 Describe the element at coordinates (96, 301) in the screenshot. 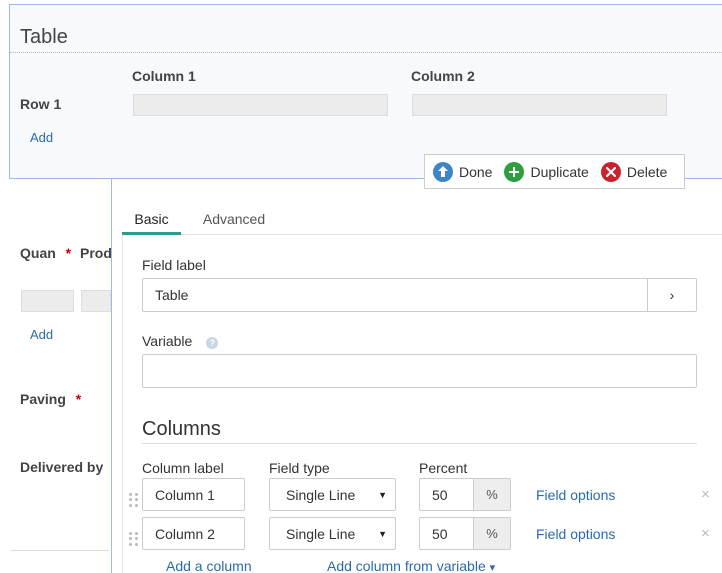

I see `product-cell` at that location.